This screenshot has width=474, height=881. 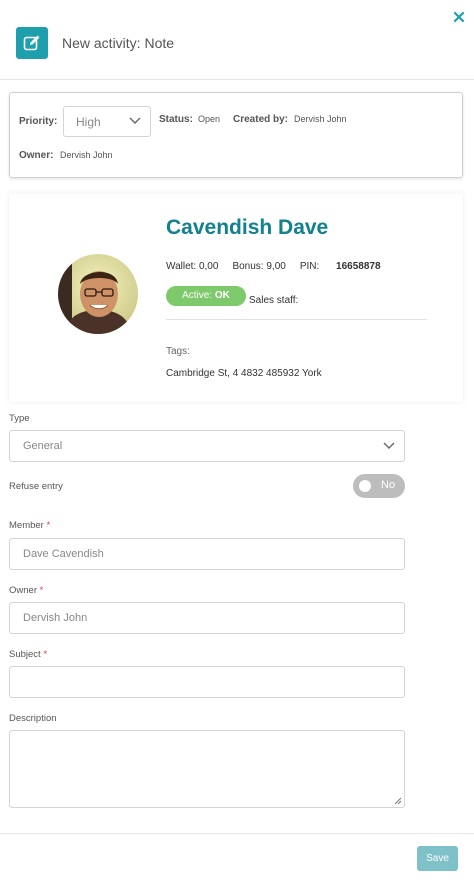 What do you see at coordinates (207, 769) in the screenshot?
I see `description-textarea` at bounding box center [207, 769].